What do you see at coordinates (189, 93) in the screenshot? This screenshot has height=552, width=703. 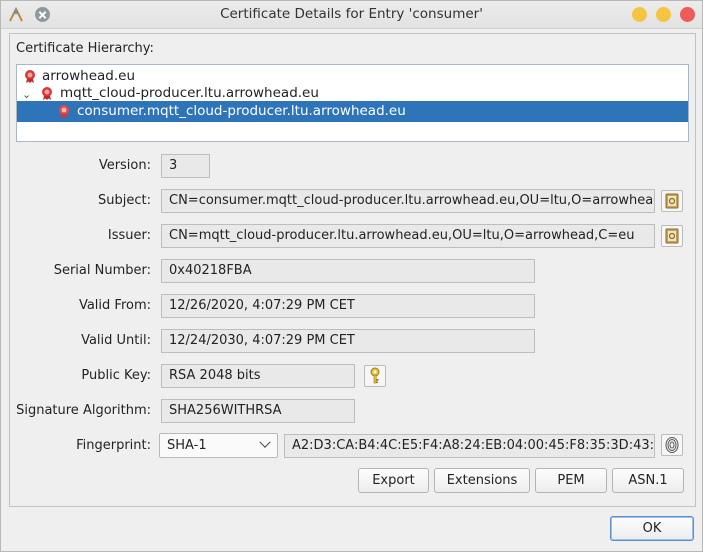 I see `tree-item-label: mqtt_cloud-producer.ltu.arrowhead.eu` at bounding box center [189, 93].